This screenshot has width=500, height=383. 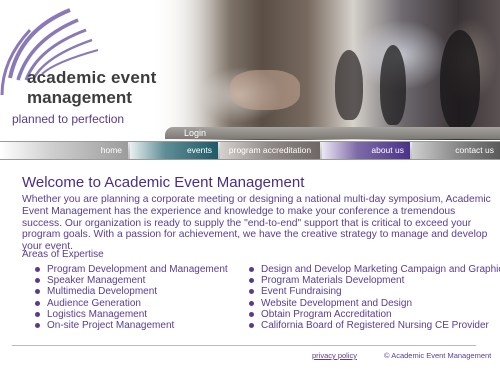 I want to click on list-item: Website Development and Design, so click(x=374, y=303).